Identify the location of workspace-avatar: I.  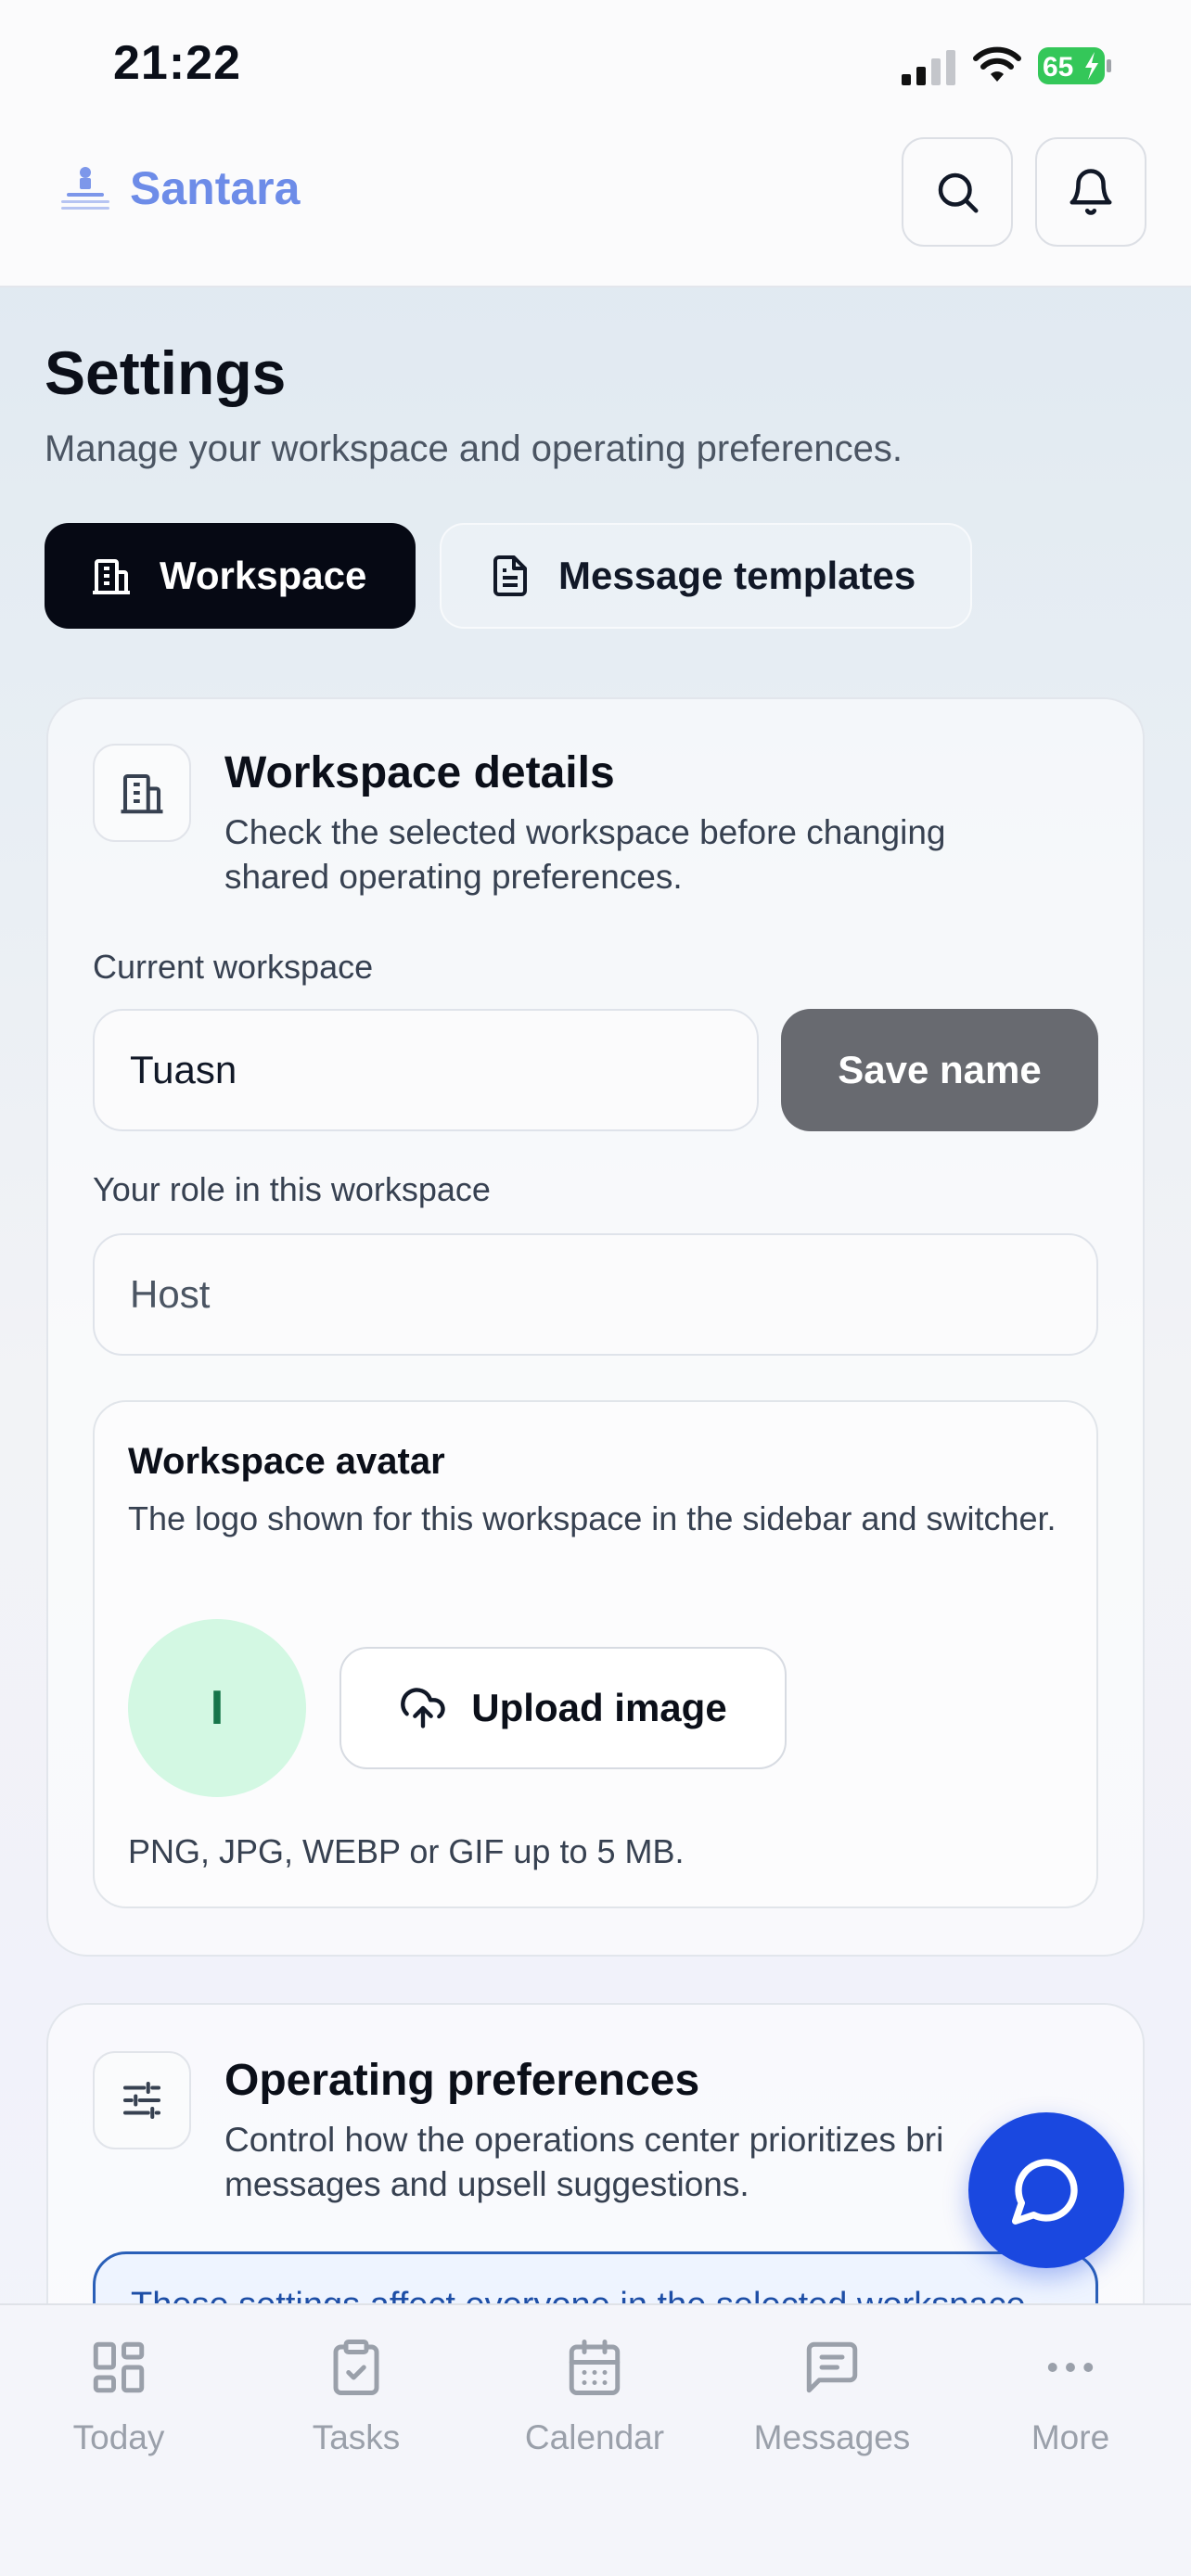
(217, 1708).